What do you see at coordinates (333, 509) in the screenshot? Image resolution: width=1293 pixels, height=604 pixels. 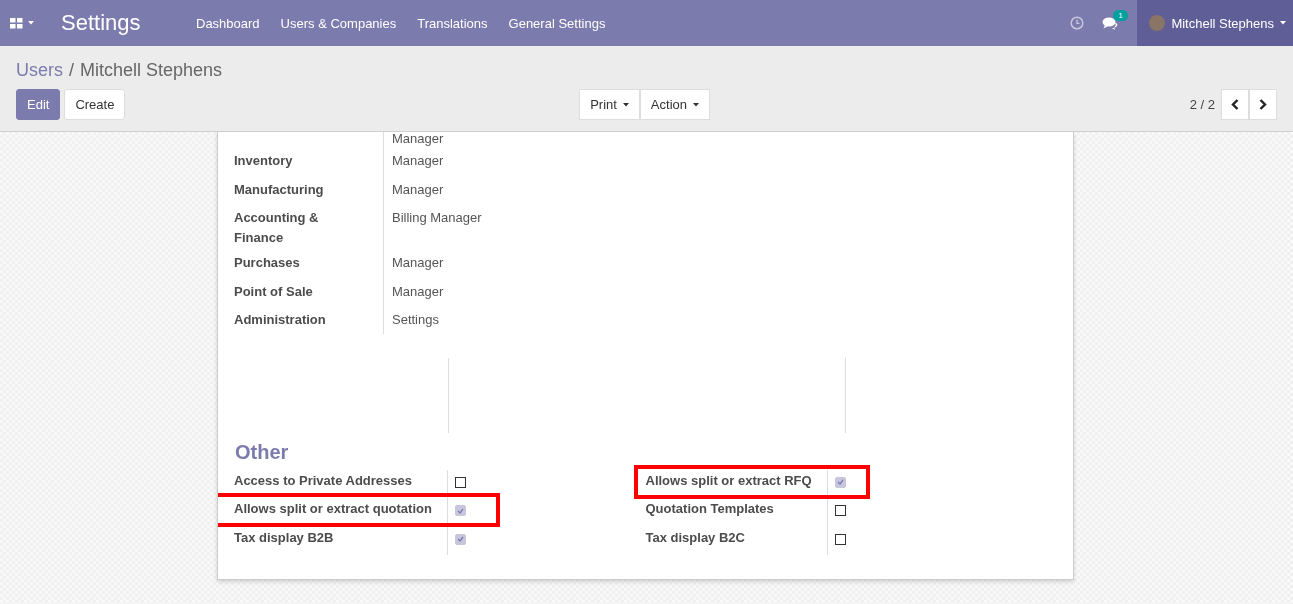 I see `field-label: Allows split or extract quotation` at bounding box center [333, 509].